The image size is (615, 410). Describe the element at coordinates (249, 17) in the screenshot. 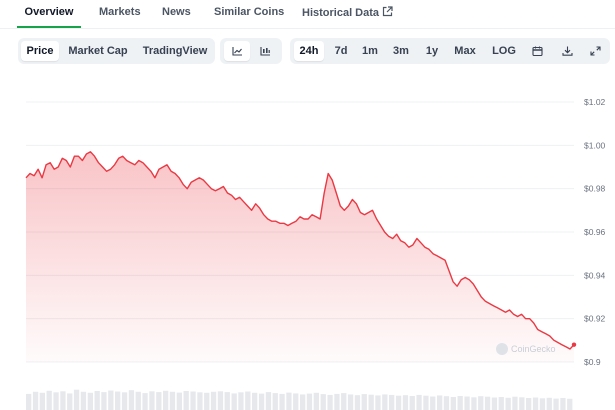

I see `tab-similar-coins: Similar Coins` at that location.